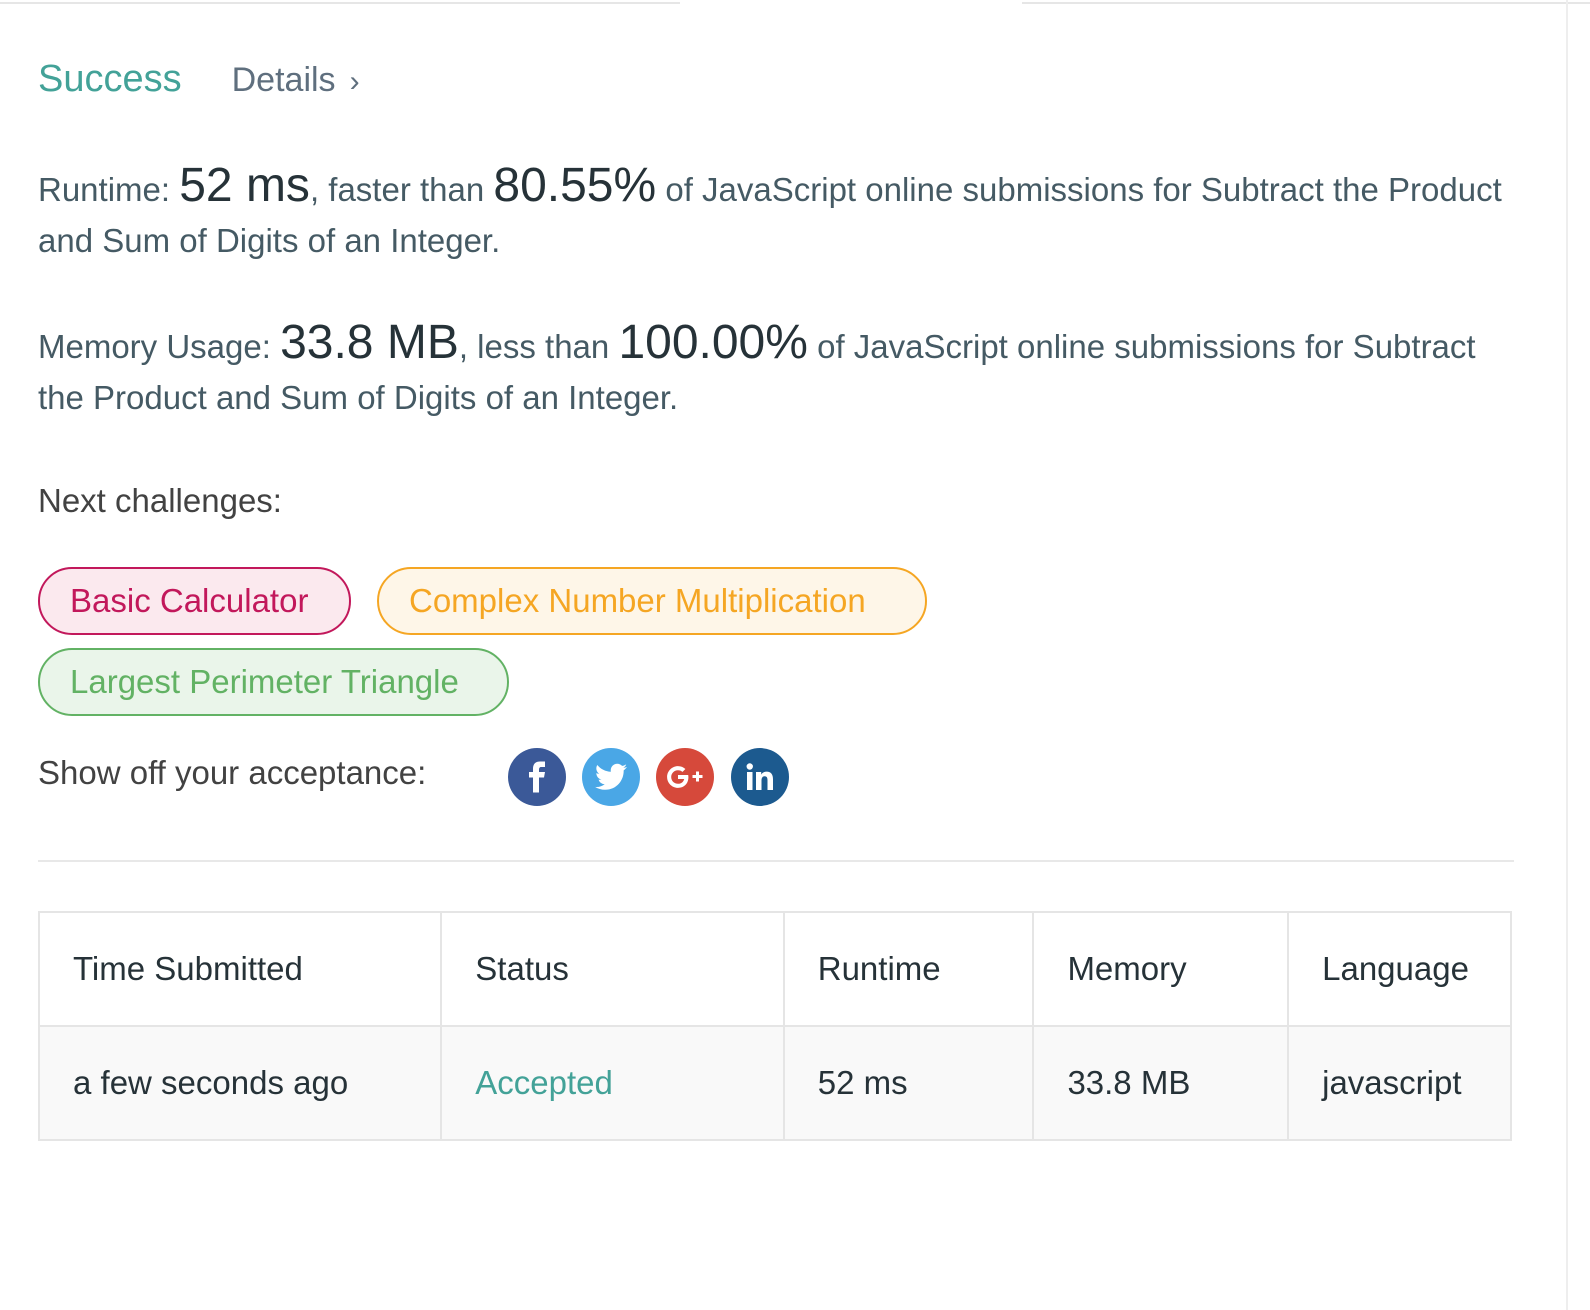 Image resolution: width=1590 pixels, height=1310 pixels. What do you see at coordinates (1399, 969) in the screenshot?
I see `column-header-language: Language` at bounding box center [1399, 969].